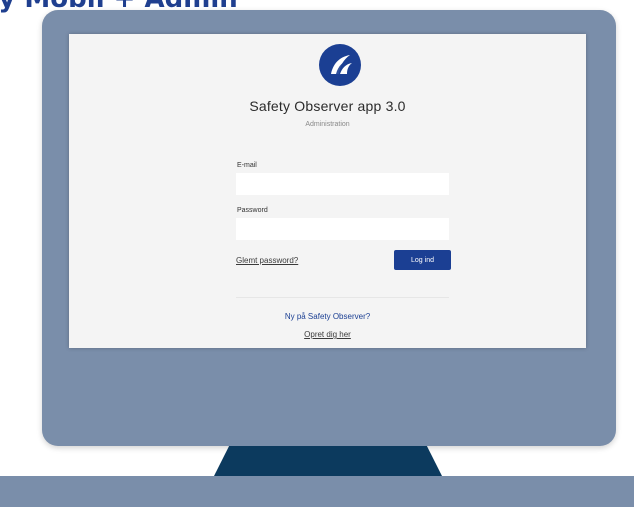 The width and height of the screenshot is (634, 507). Describe the element at coordinates (342, 184) in the screenshot. I see `email-field` at that location.